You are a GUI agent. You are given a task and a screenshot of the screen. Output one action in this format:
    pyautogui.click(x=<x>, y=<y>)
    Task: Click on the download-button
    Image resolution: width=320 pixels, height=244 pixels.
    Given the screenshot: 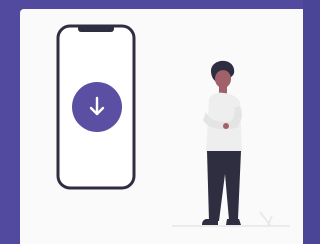 What is the action you would take?
    pyautogui.click(x=97, y=107)
    